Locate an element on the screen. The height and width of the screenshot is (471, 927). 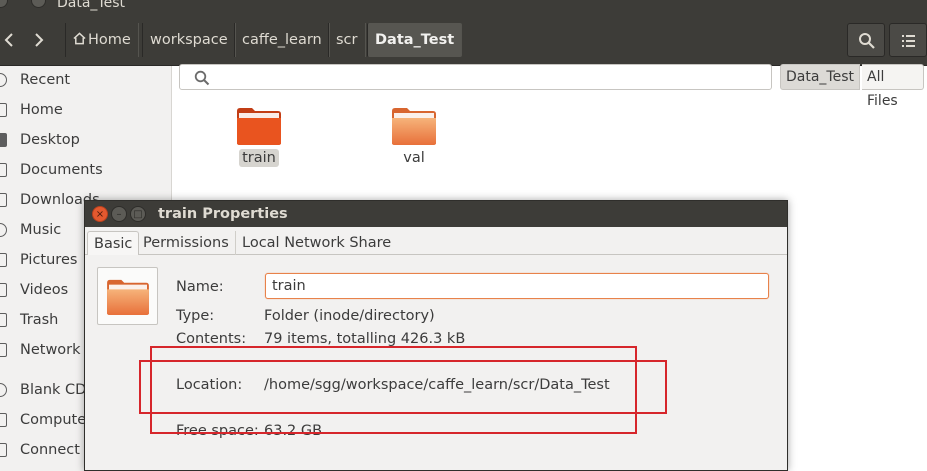
file-item-train: train is located at coordinates (259, 136).